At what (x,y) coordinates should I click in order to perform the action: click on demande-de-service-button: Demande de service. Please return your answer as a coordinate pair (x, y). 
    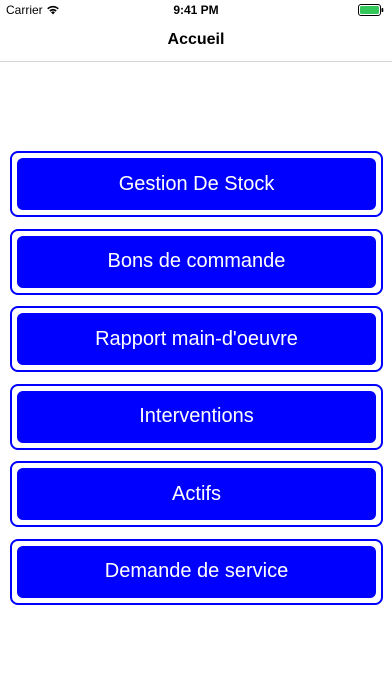
    Looking at the image, I should click on (196, 571).